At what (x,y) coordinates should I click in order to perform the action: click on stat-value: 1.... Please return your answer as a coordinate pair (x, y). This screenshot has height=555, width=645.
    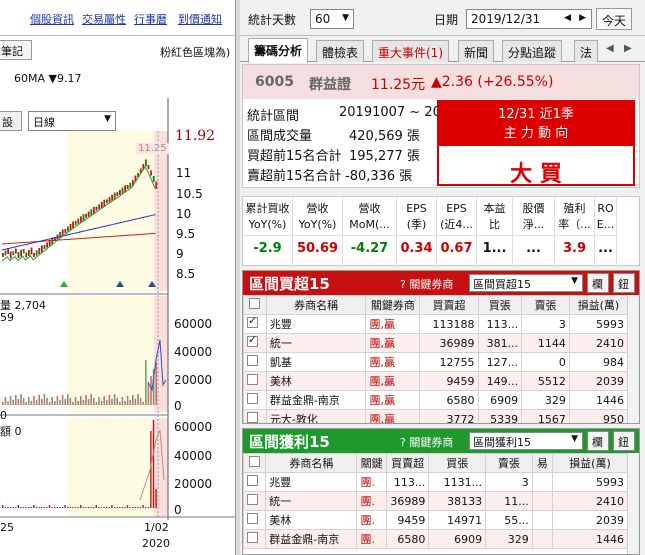
    Looking at the image, I should click on (494, 248).